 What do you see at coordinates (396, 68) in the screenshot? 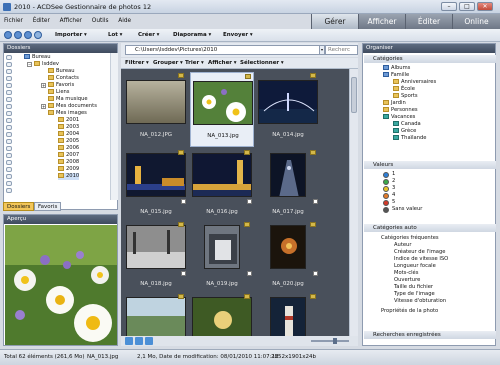
I see `category-albums: Albums` at bounding box center [396, 68].